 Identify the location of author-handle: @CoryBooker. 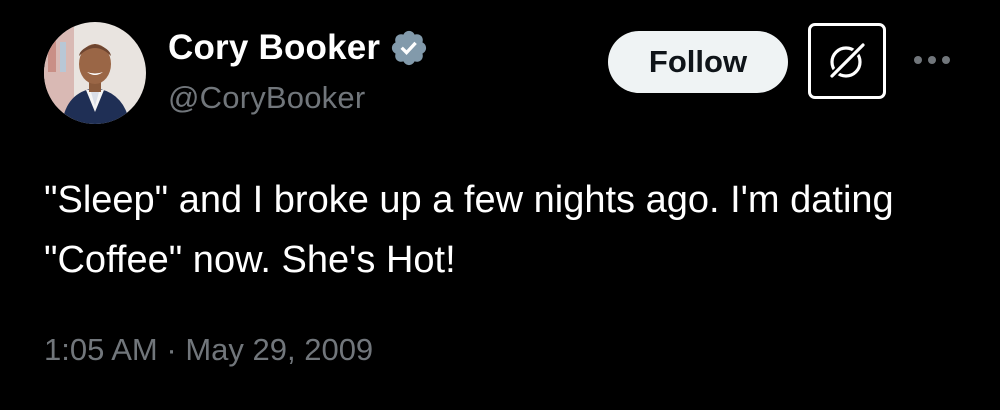
(266, 98).